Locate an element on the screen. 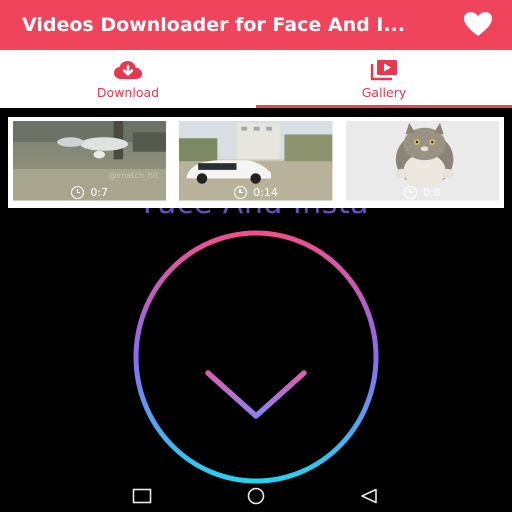  tab-download: Download is located at coordinates (128, 79).